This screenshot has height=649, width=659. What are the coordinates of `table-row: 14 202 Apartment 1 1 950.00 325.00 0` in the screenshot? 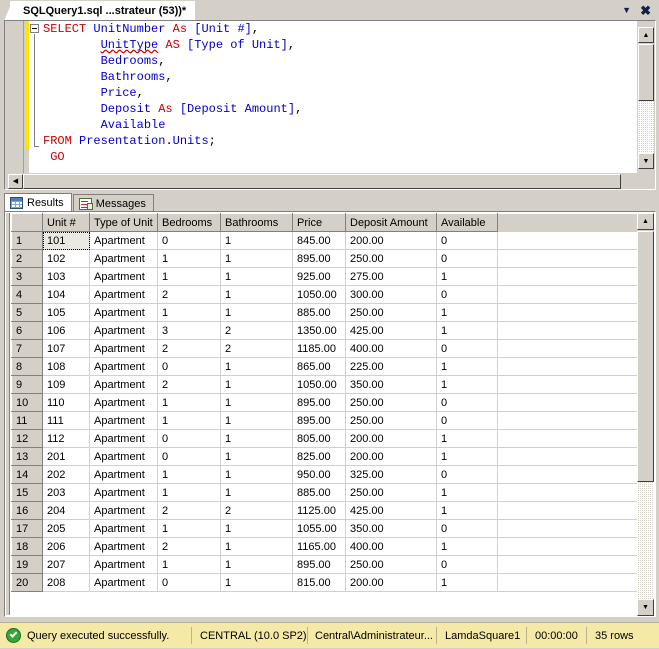 It's located at (324, 474).